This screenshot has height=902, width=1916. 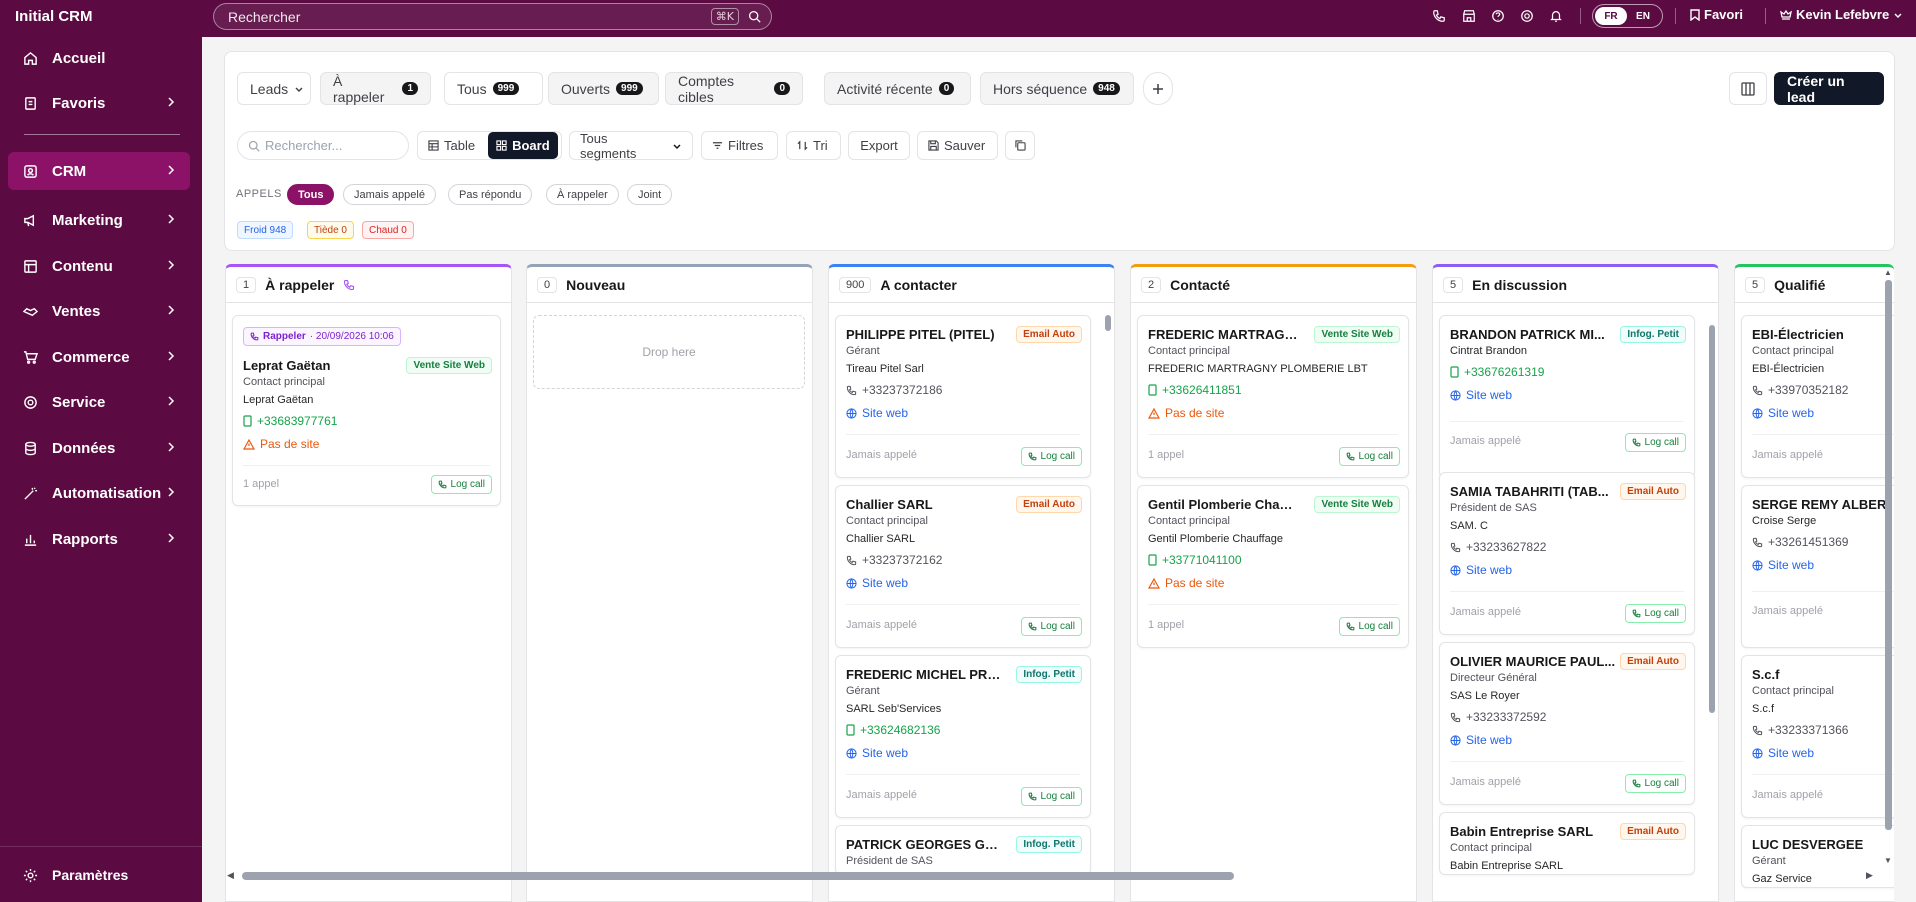 What do you see at coordinates (290, 421) in the screenshot?
I see `lead-mobile: +33683977761` at bounding box center [290, 421].